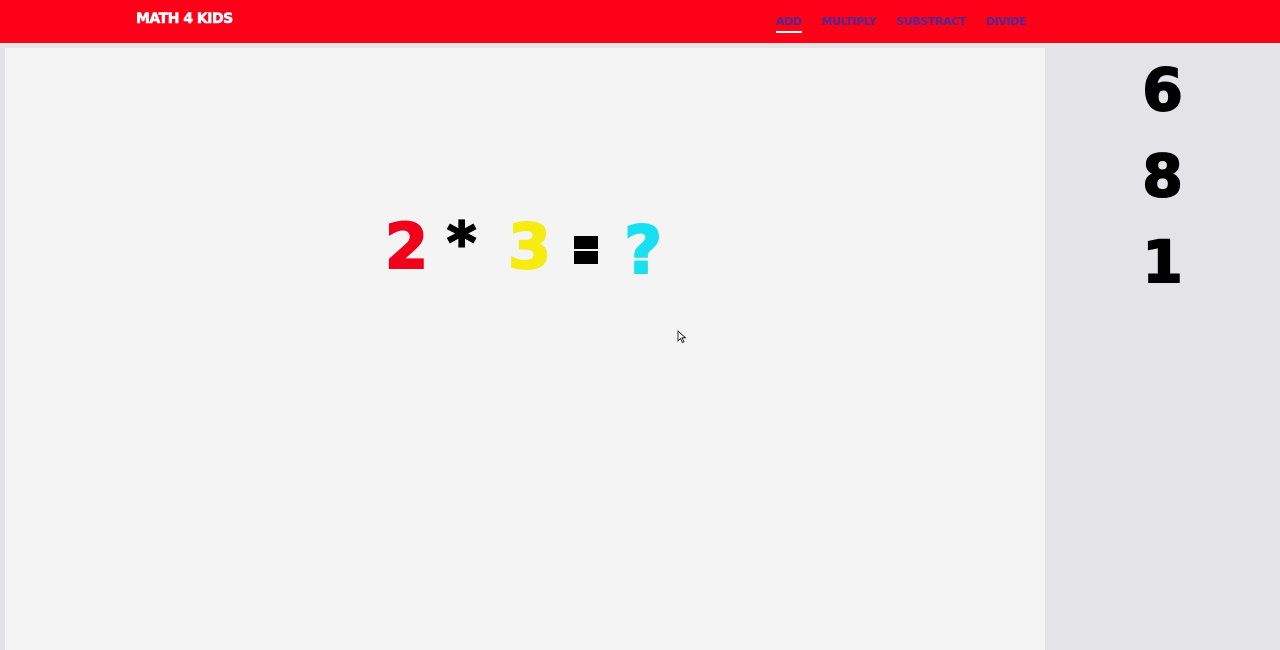  I want to click on operand-2: 3, so click(529, 246).